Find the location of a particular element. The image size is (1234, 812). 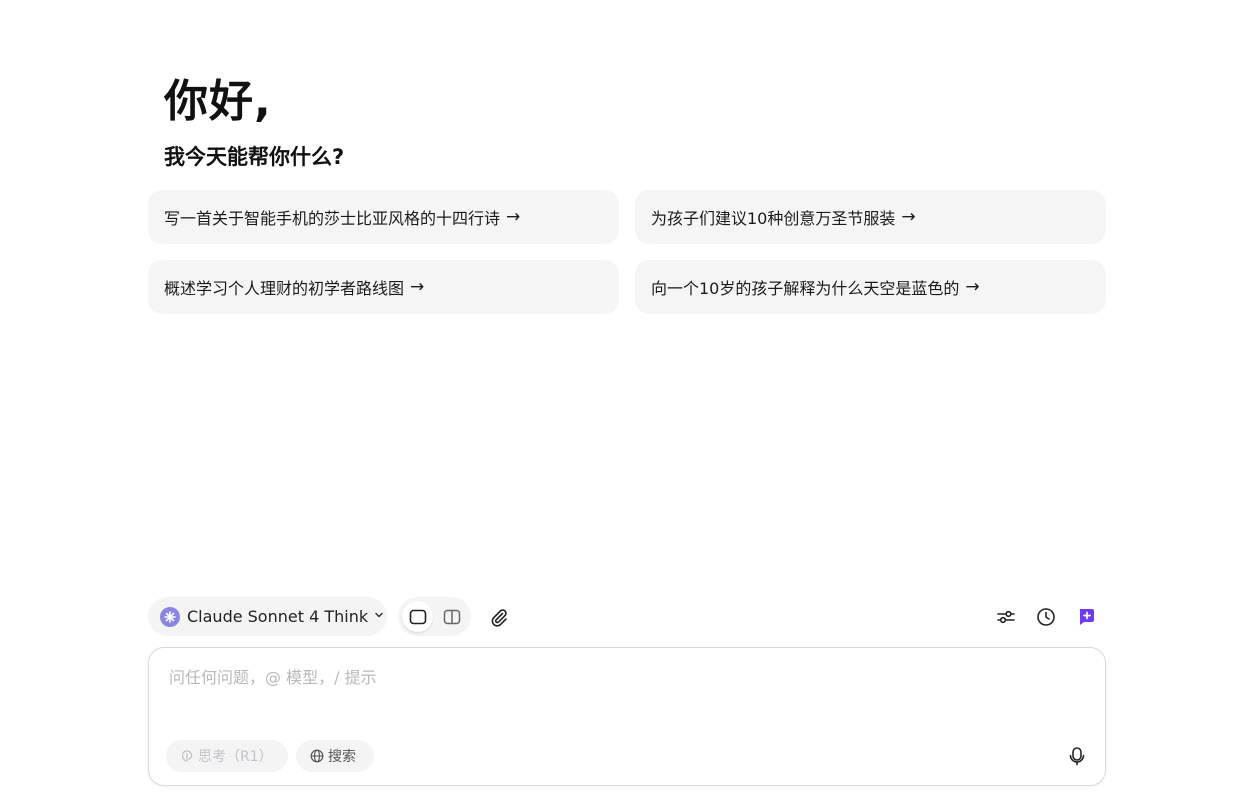

microphone-icon is located at coordinates (1077, 756).